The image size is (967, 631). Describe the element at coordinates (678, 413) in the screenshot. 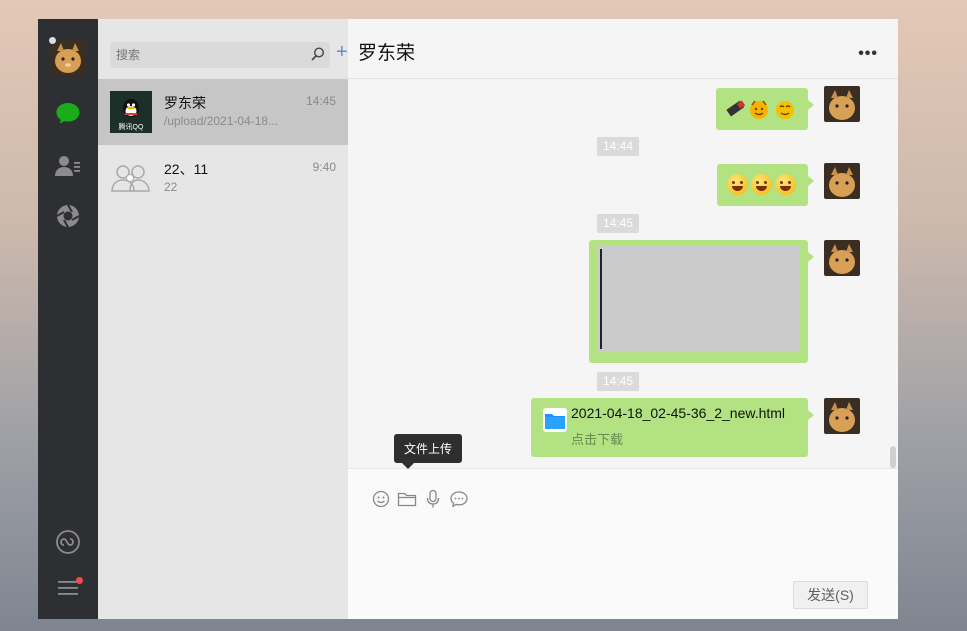

I see `file-name: 2021-04-18_02-45-36_2_new.html` at that location.